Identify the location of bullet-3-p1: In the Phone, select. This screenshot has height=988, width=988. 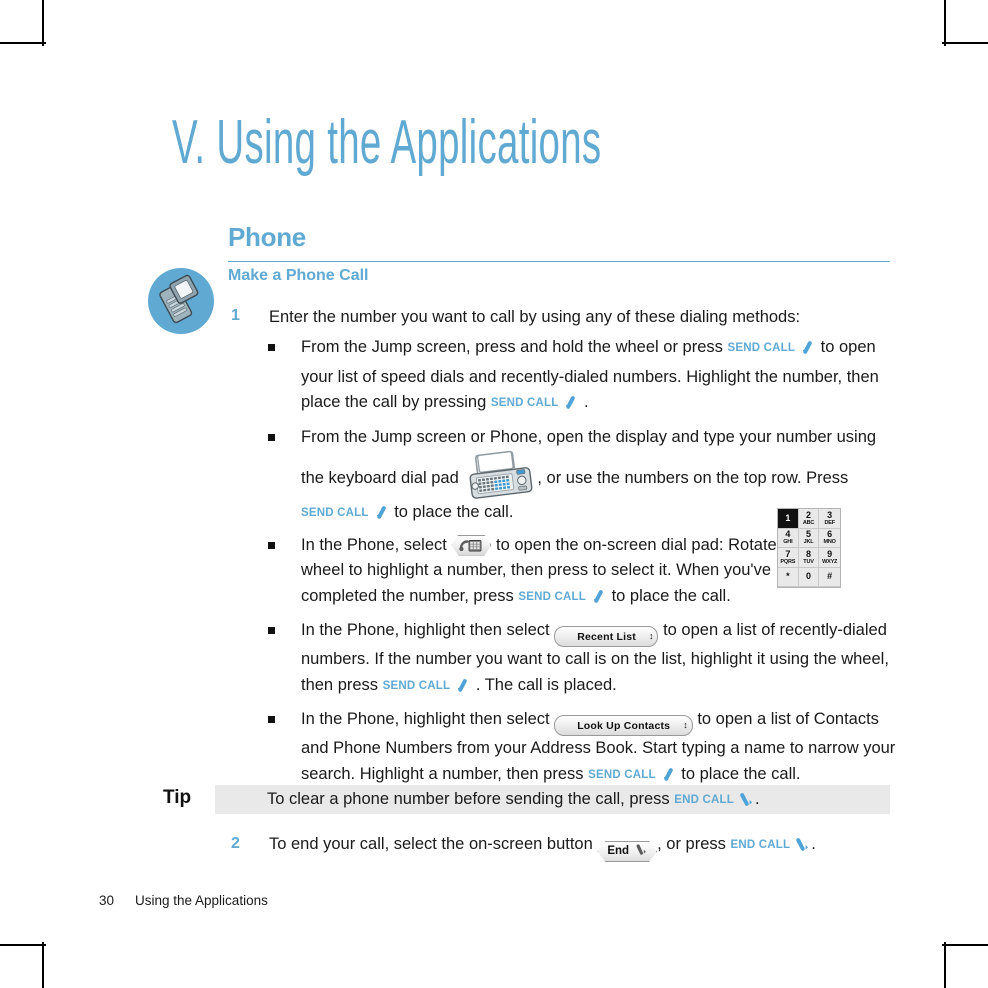
(376, 544).